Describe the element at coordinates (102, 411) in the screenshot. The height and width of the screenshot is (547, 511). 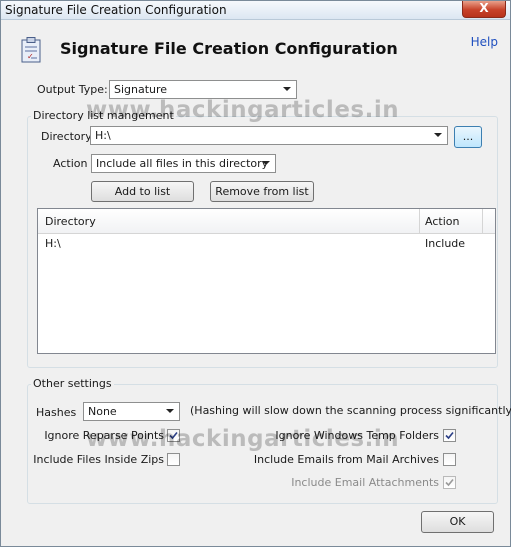
I see `hashes-value: None` at that location.